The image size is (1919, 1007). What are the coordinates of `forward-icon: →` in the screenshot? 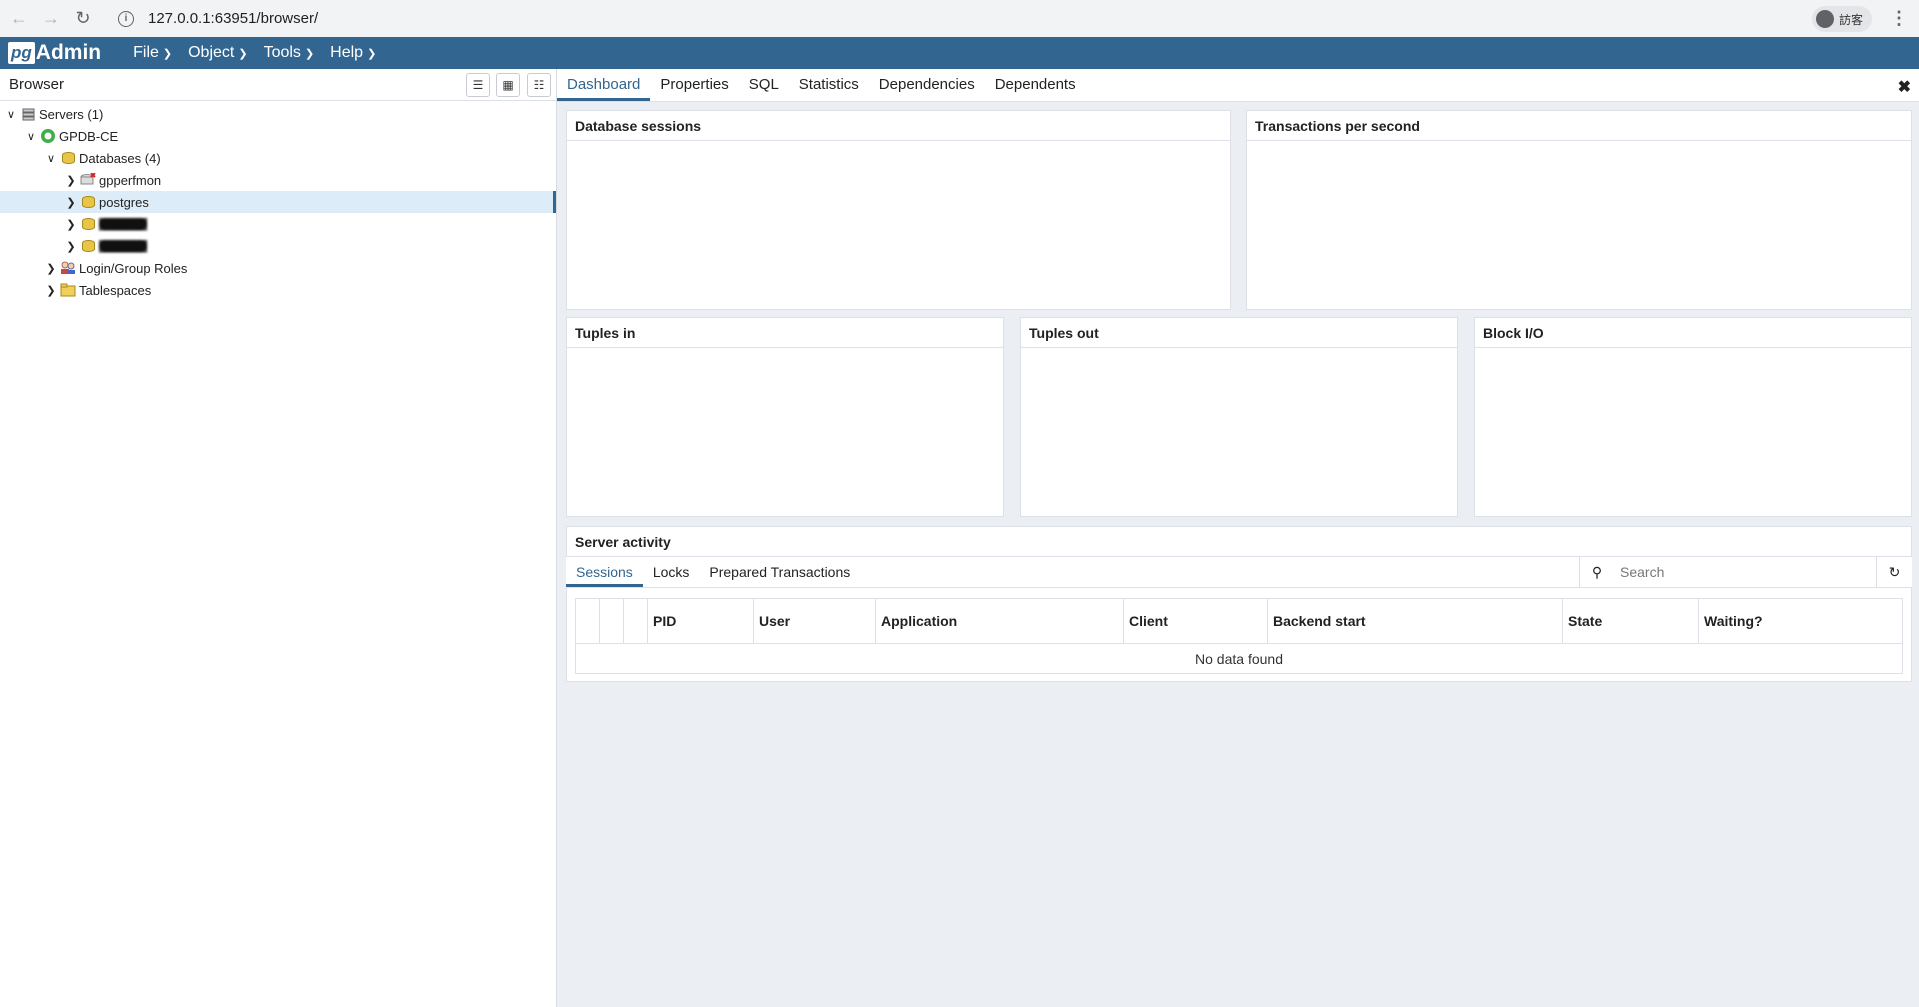 It's located at (51, 19).